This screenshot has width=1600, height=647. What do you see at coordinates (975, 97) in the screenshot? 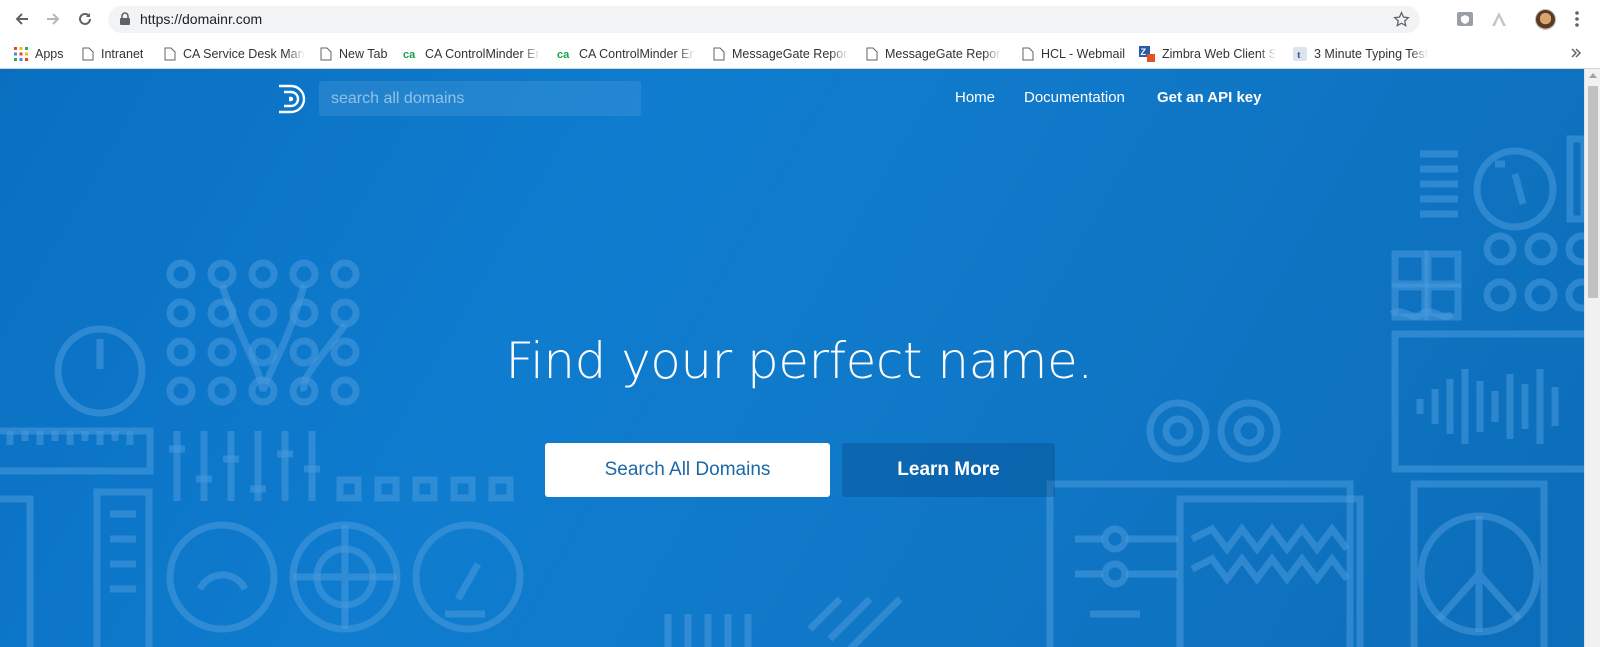
I see `nav-home-link: Home` at bounding box center [975, 97].